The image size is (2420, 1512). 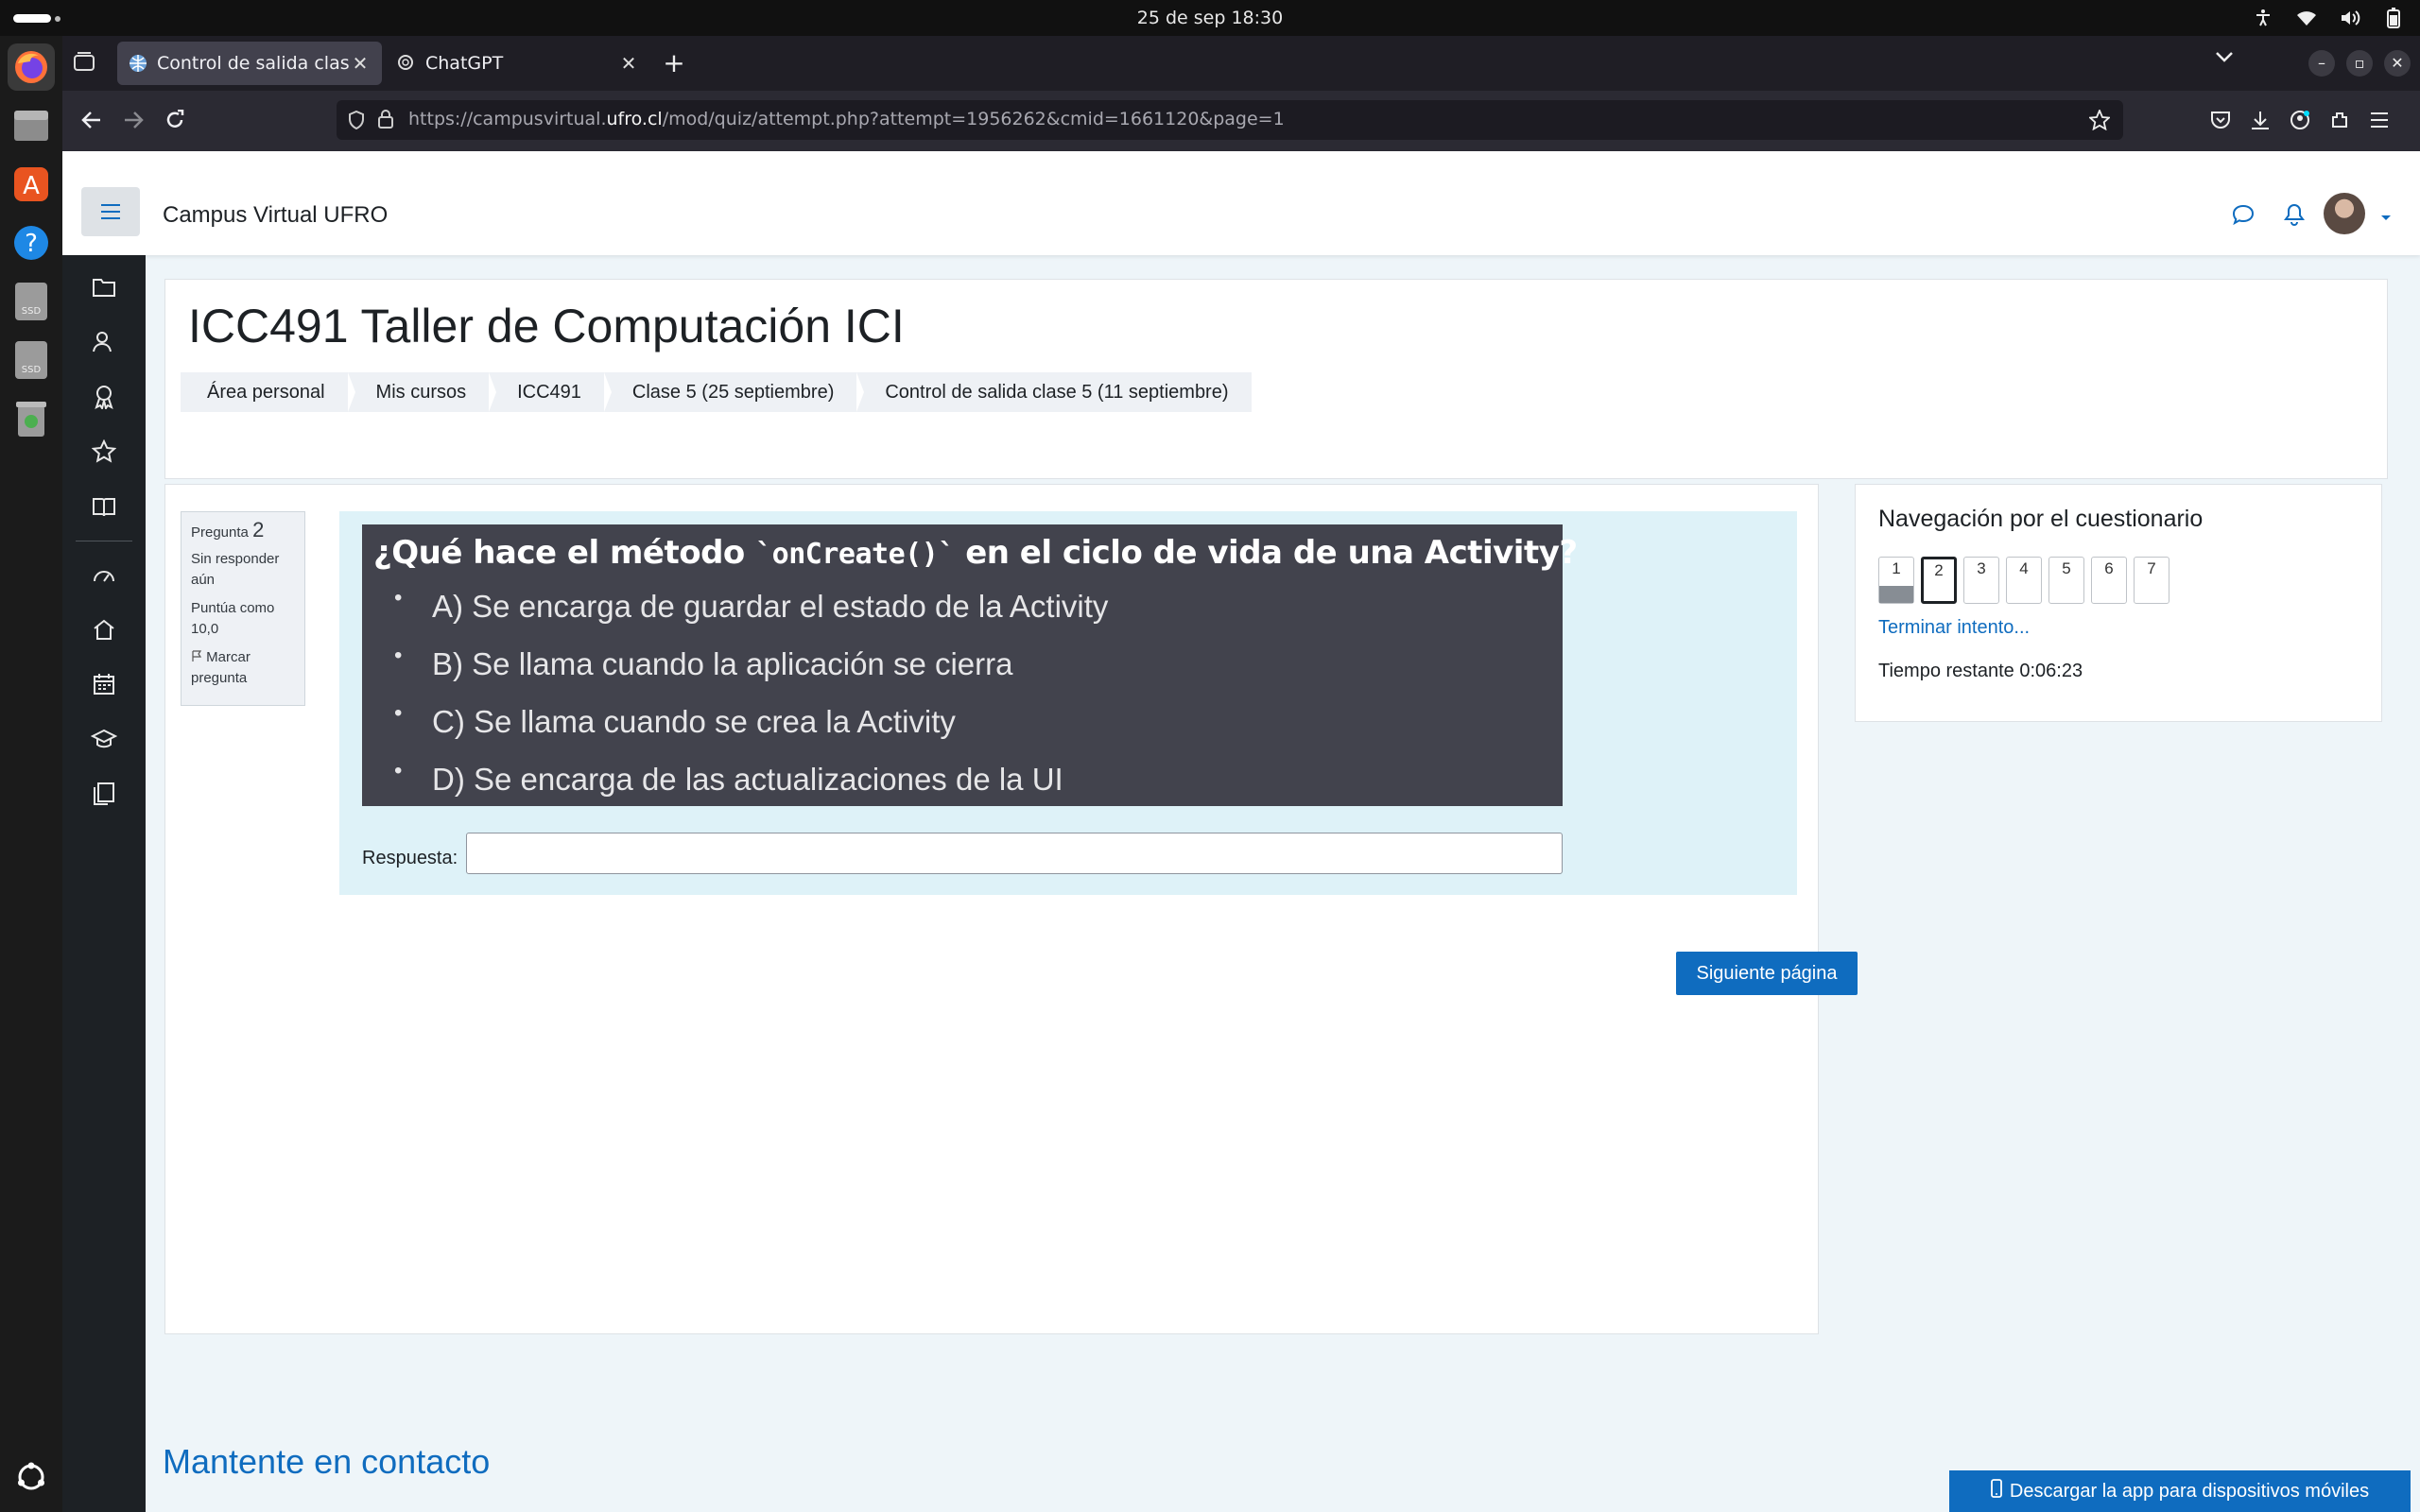 What do you see at coordinates (1896, 580) in the screenshot?
I see `quiz-nav-question-1: 1` at bounding box center [1896, 580].